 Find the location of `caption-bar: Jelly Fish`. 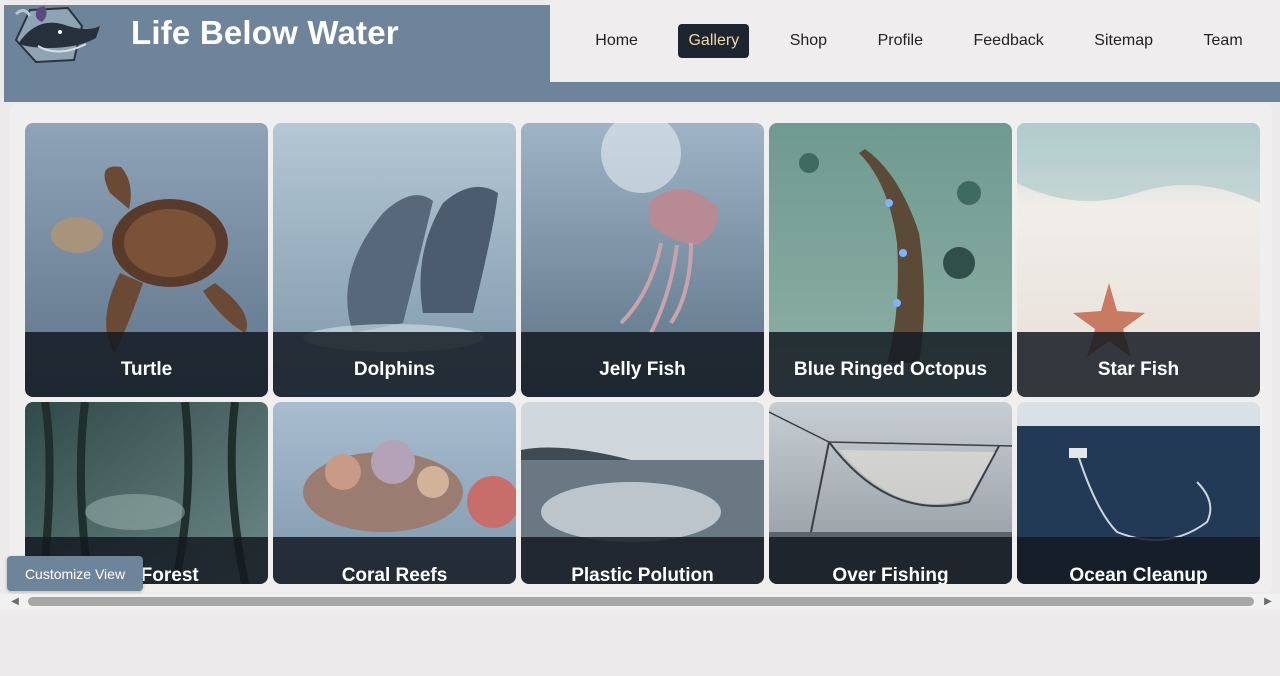

caption-bar: Jelly Fish is located at coordinates (642, 364).